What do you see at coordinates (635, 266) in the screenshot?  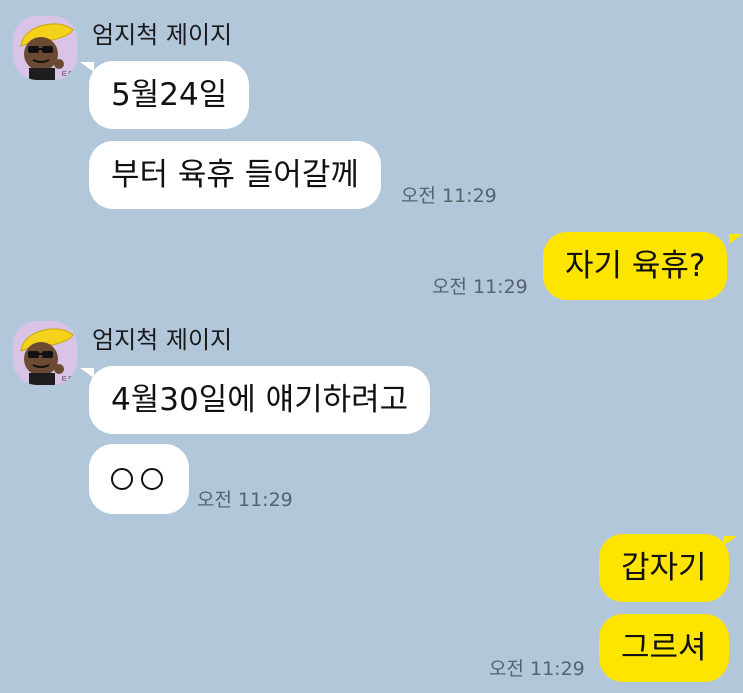 I see `message-bubble: 자기 육휴?` at bounding box center [635, 266].